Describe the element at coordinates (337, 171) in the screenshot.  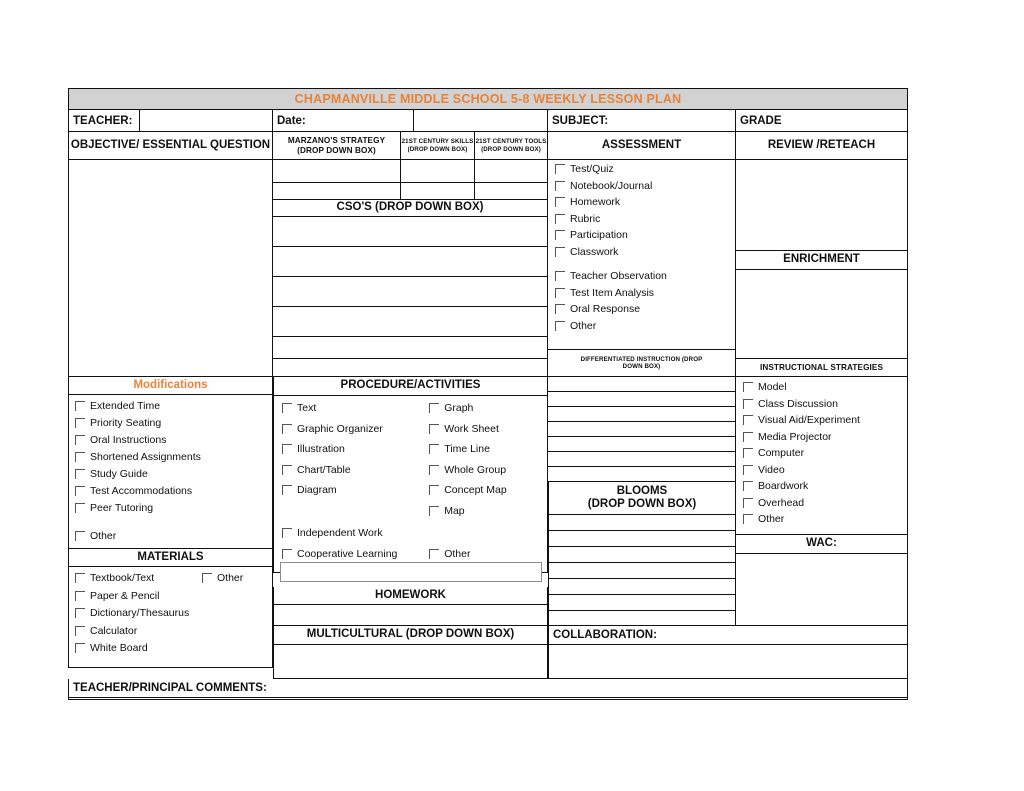
I see `marzano-field` at that location.